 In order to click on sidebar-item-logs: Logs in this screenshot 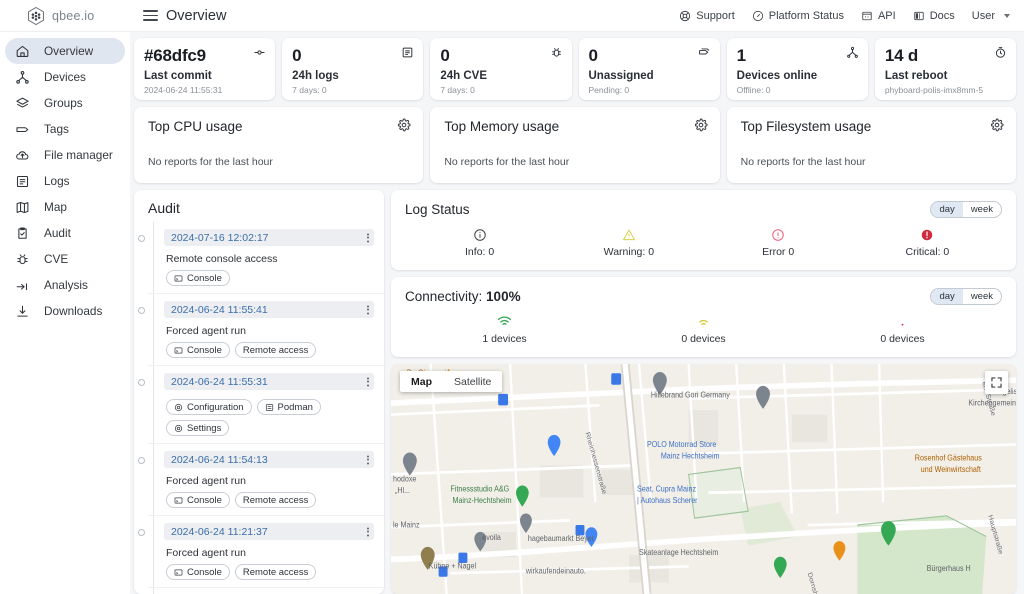, I will do `click(65, 181)`.